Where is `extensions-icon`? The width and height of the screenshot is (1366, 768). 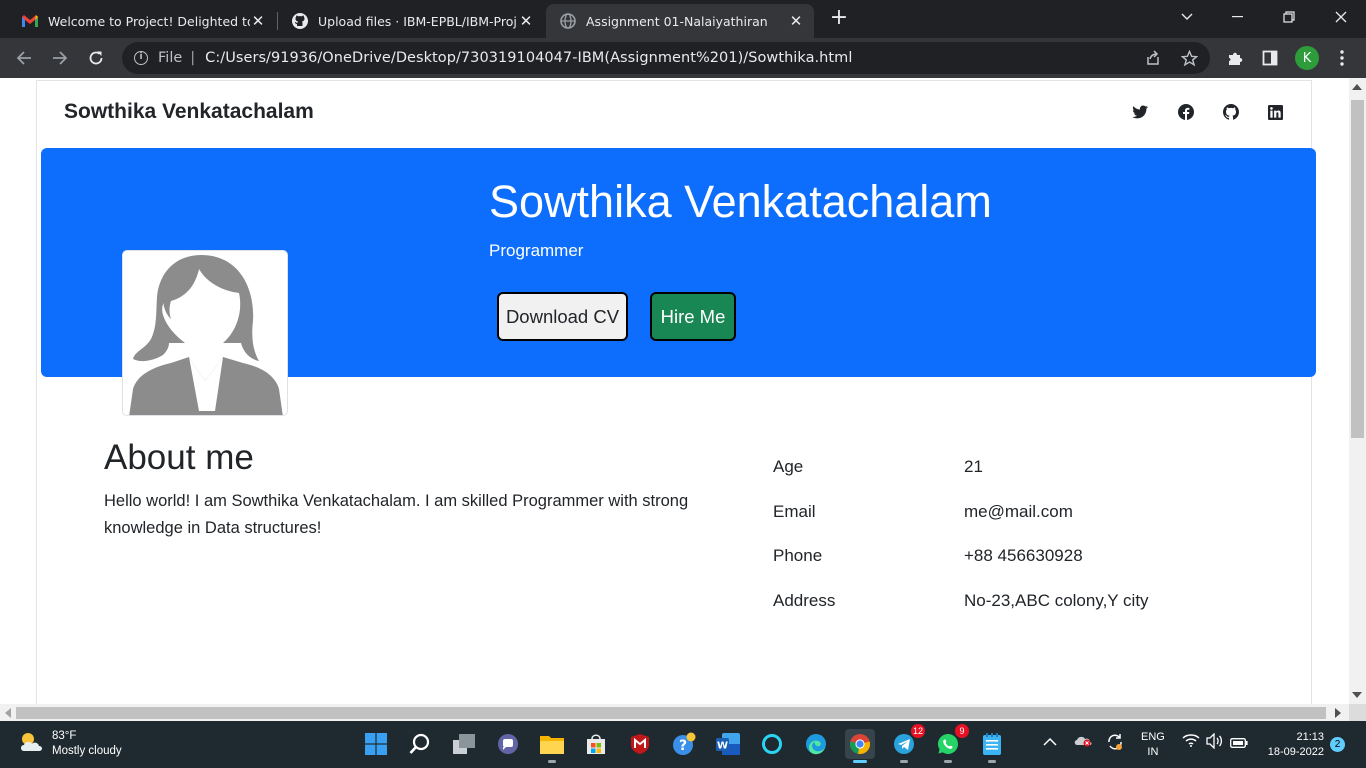
extensions-icon is located at coordinates (1235, 58).